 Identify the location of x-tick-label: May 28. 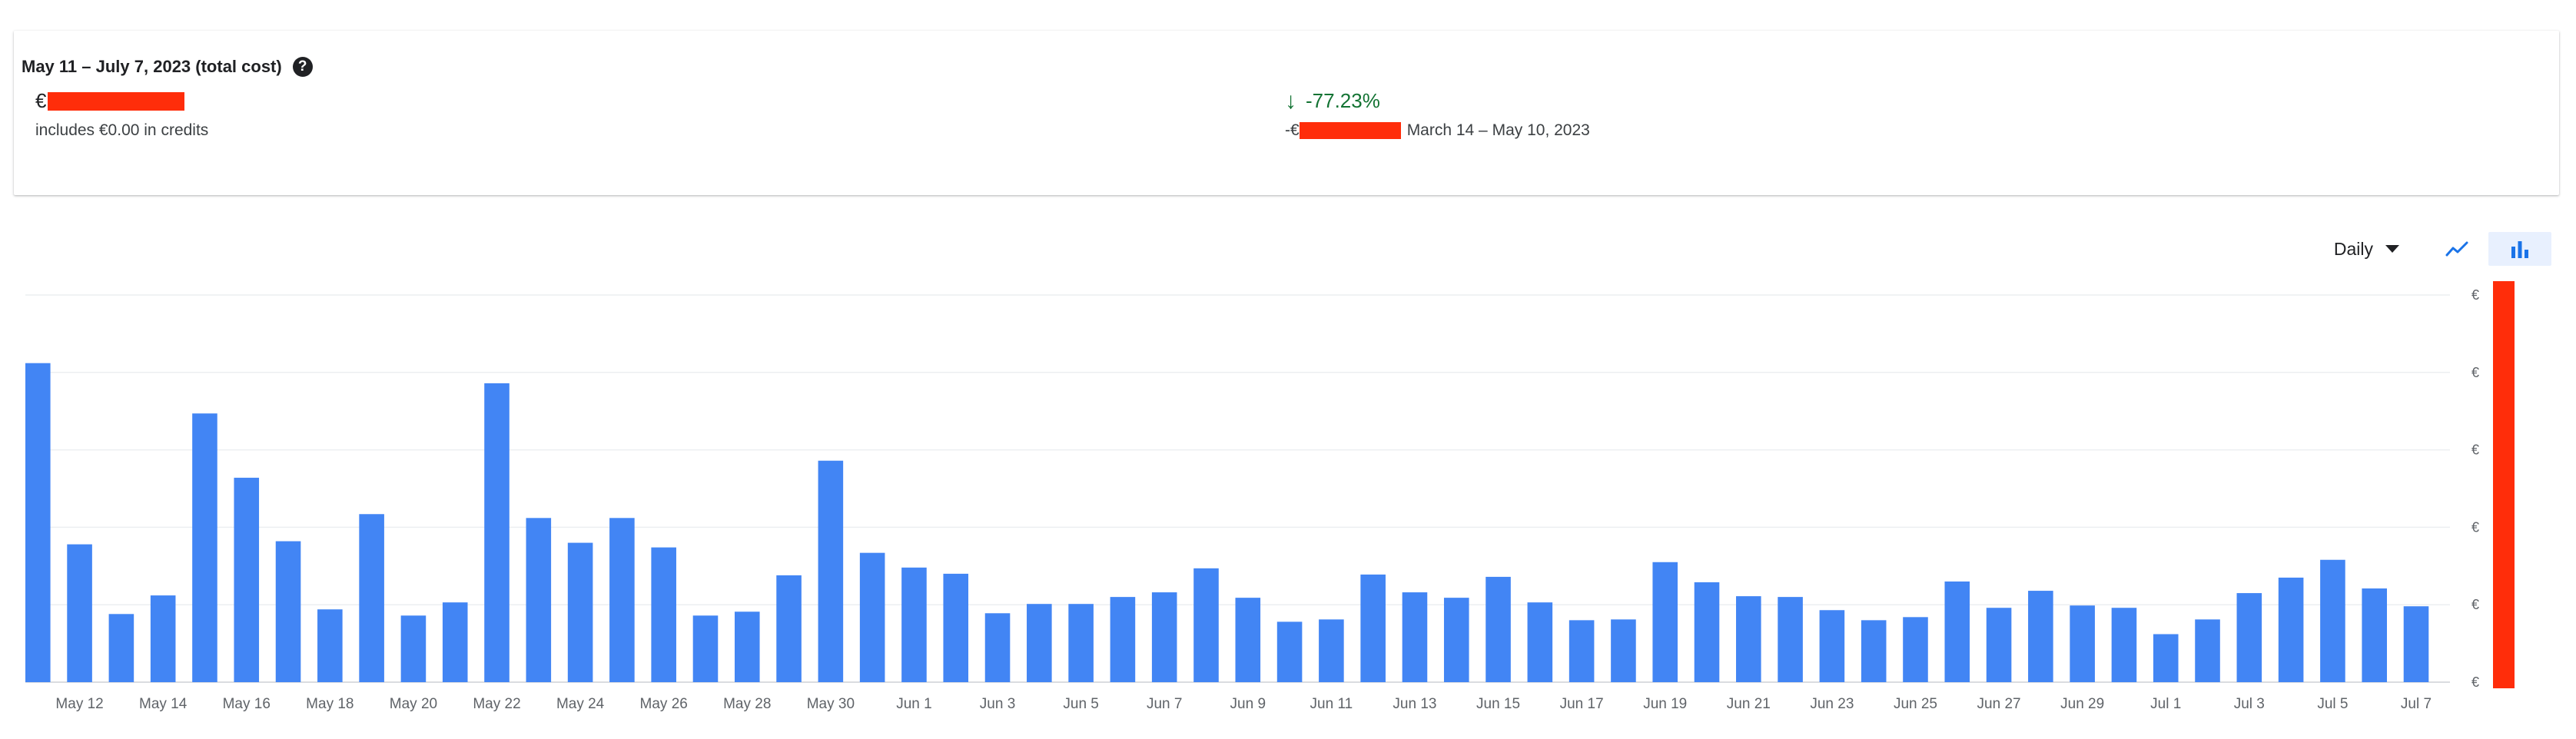
(747, 704).